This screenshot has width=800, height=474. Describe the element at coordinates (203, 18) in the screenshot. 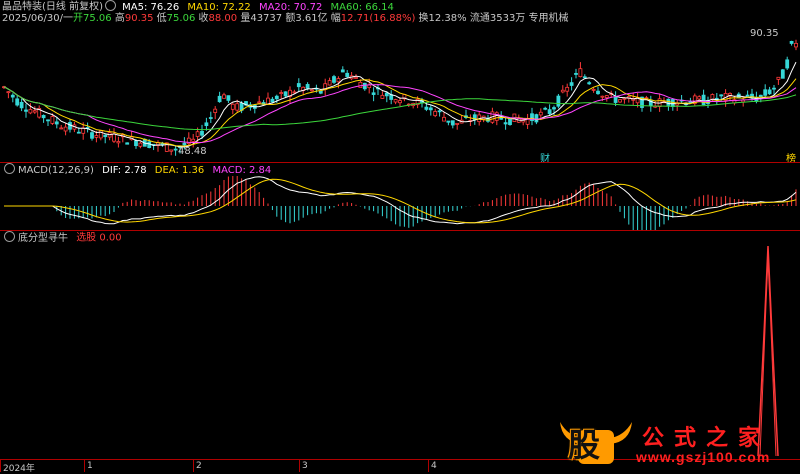

I see `close-label: 收` at that location.